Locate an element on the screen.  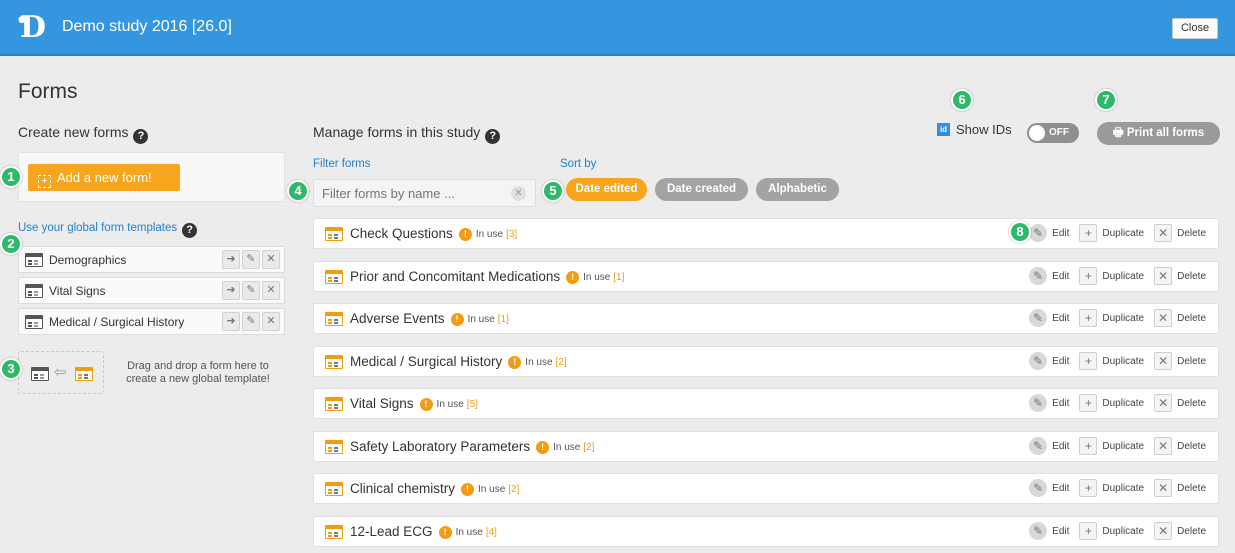
form-name-wrap: Medical / Surgical History ! In use [2] is located at coordinates (458, 361).